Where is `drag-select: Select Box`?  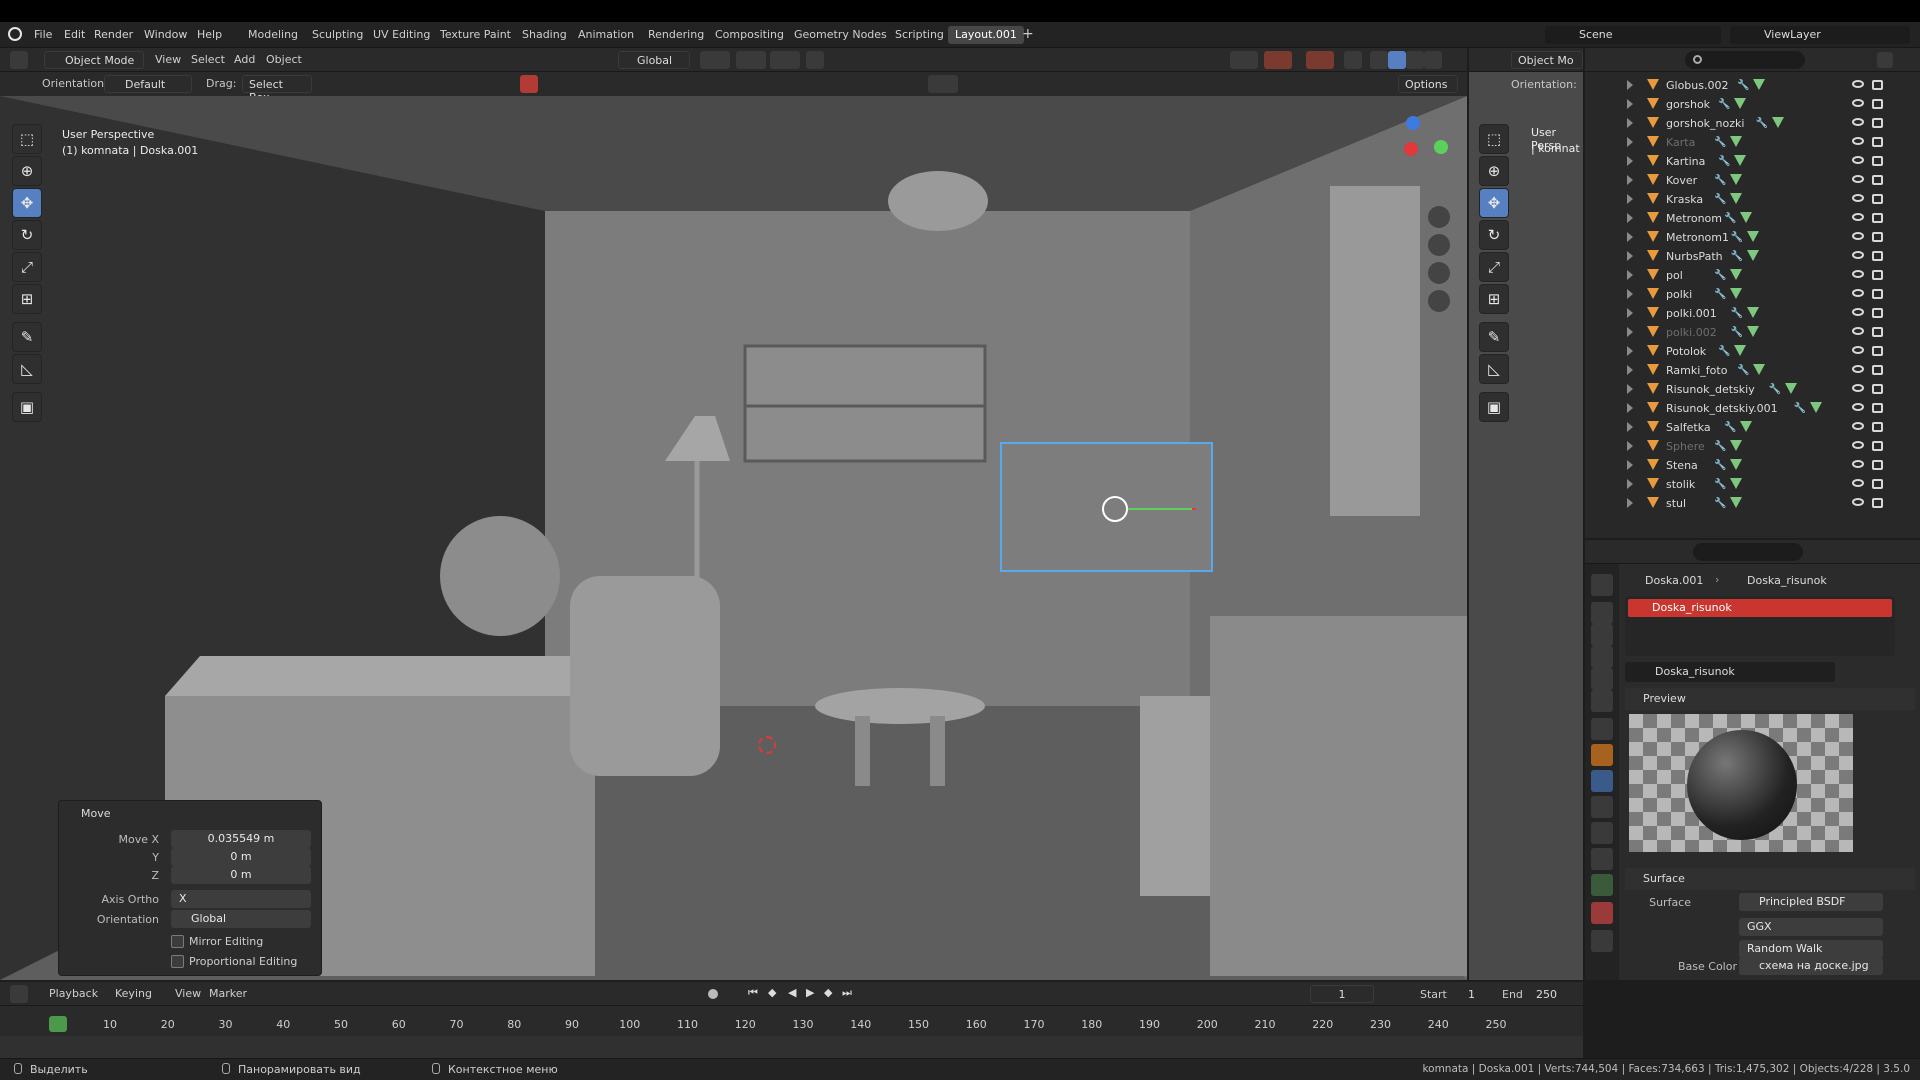
drag-select: Select Box is located at coordinates (277, 89).